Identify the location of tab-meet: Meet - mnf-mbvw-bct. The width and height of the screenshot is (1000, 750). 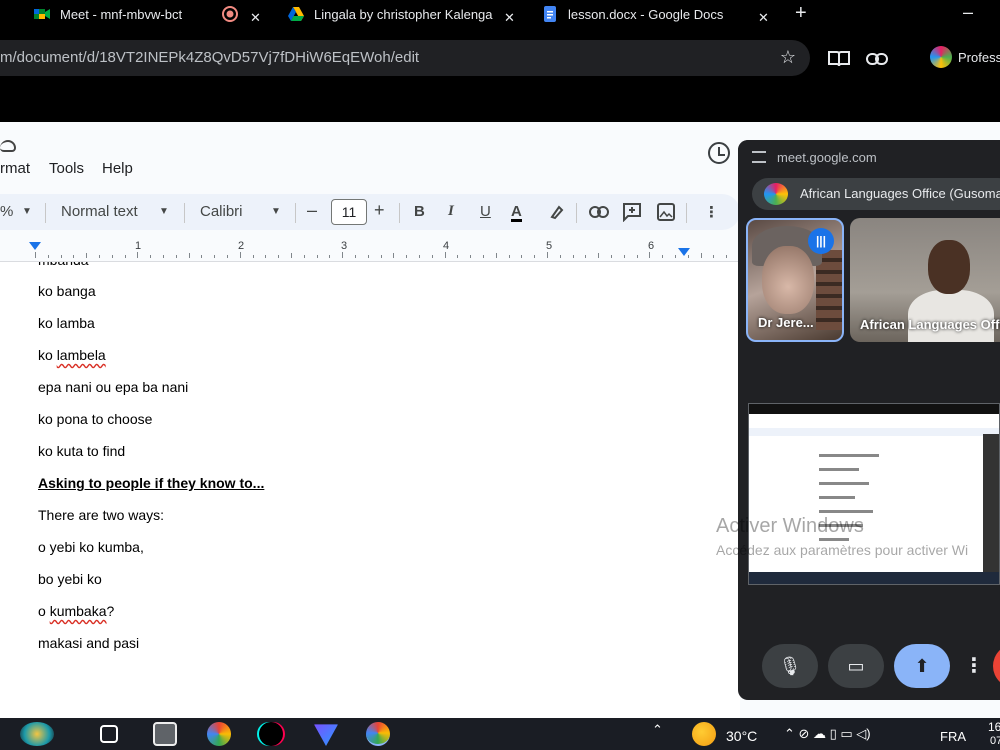
(108, 14).